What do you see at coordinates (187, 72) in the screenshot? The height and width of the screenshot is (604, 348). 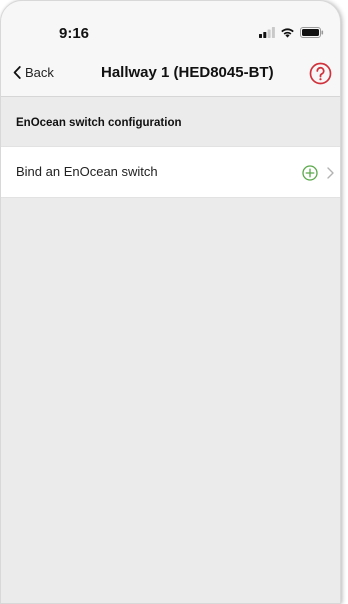 I see `page-title: Hallway 1 (HED8045-BT)` at bounding box center [187, 72].